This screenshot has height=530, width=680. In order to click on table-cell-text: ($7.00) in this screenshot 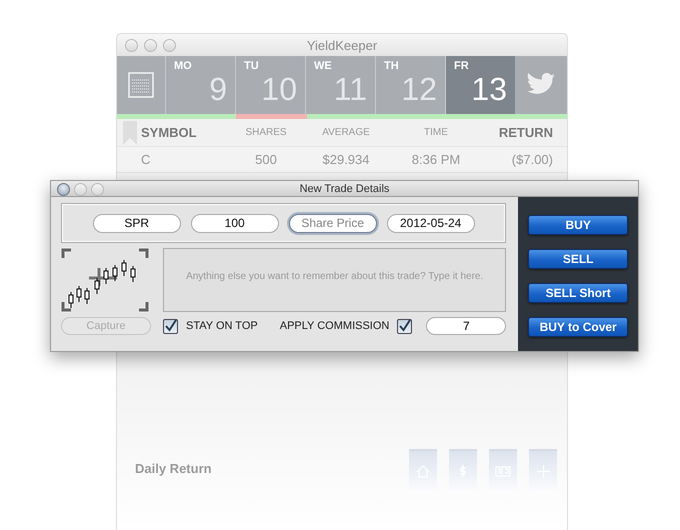, I will do `click(531, 159)`.